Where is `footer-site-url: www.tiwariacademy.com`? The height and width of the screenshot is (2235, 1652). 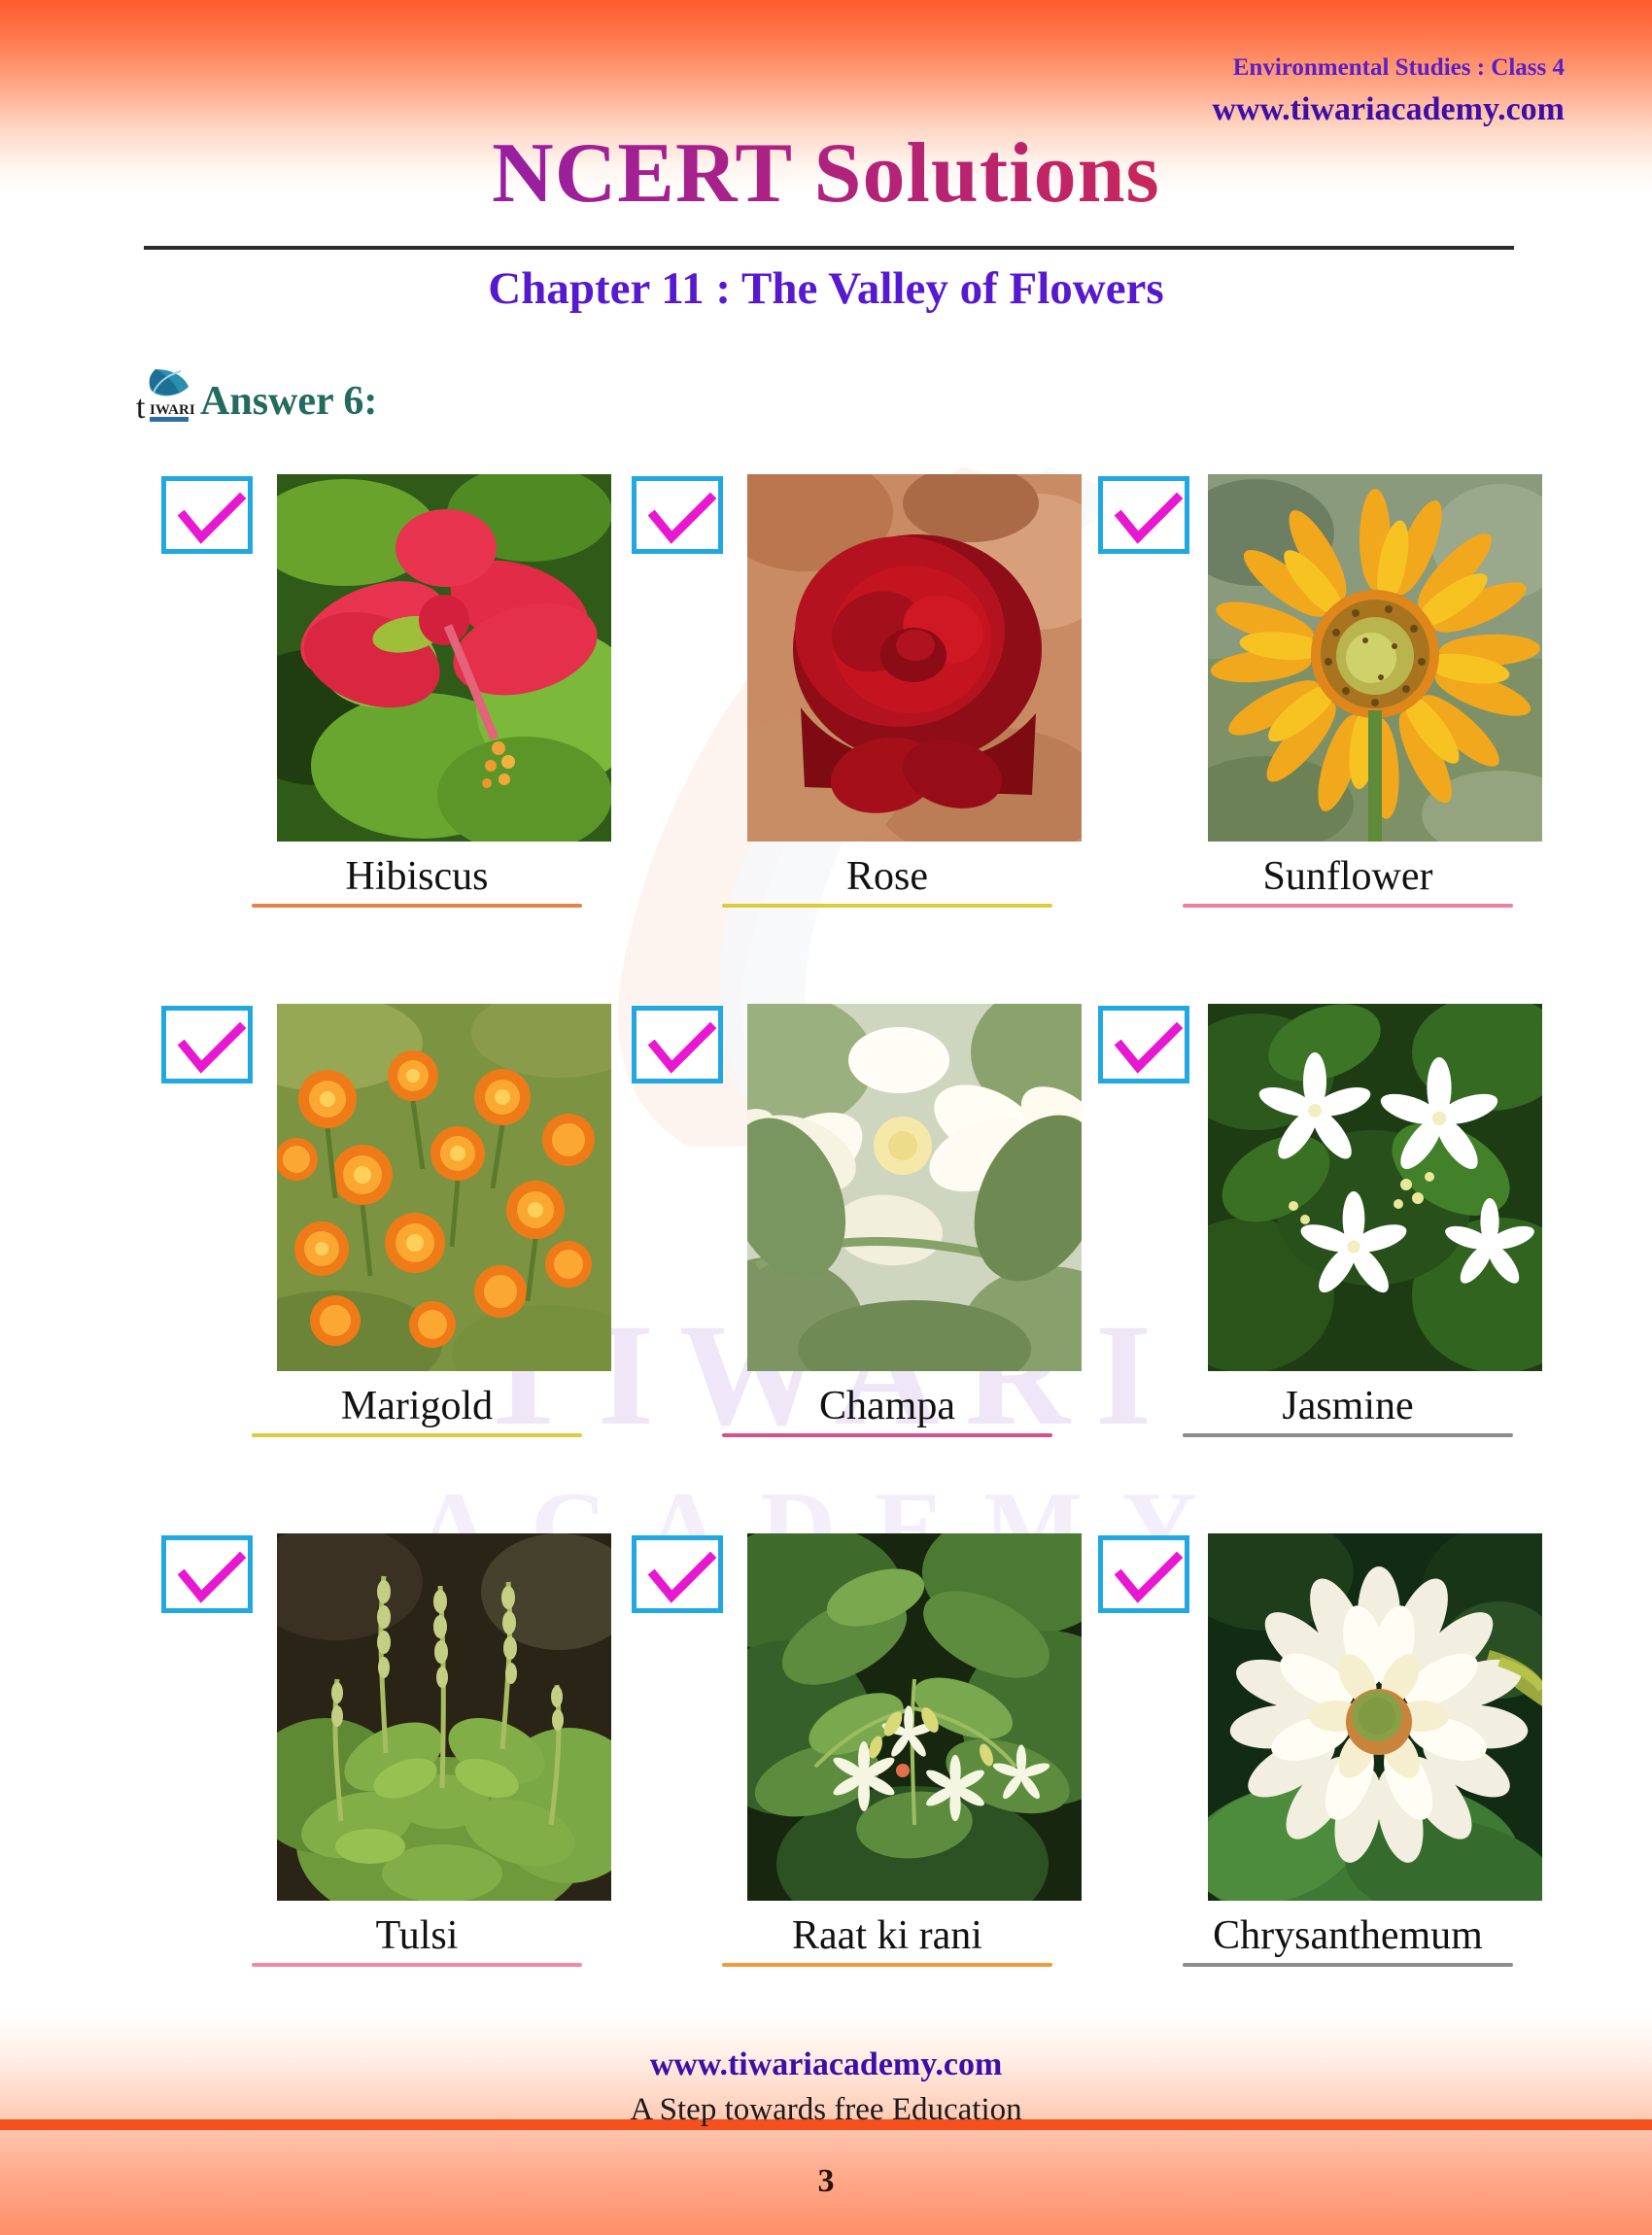 footer-site-url: www.tiwariacademy.com is located at coordinates (826, 2065).